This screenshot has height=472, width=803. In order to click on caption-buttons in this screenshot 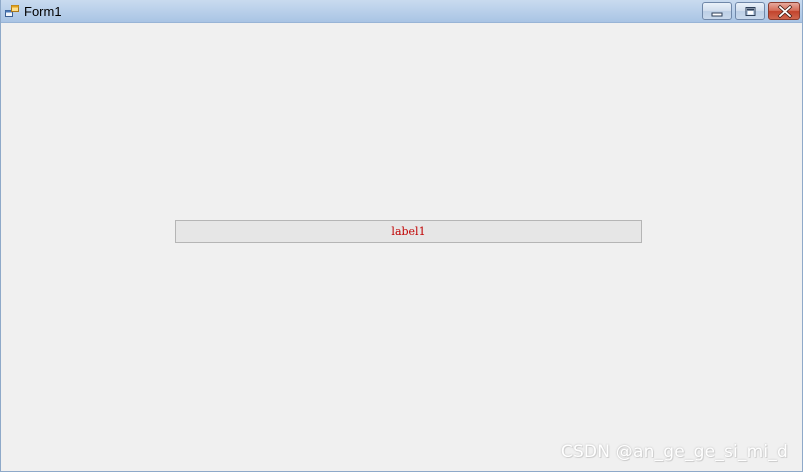, I will do `click(751, 11)`.